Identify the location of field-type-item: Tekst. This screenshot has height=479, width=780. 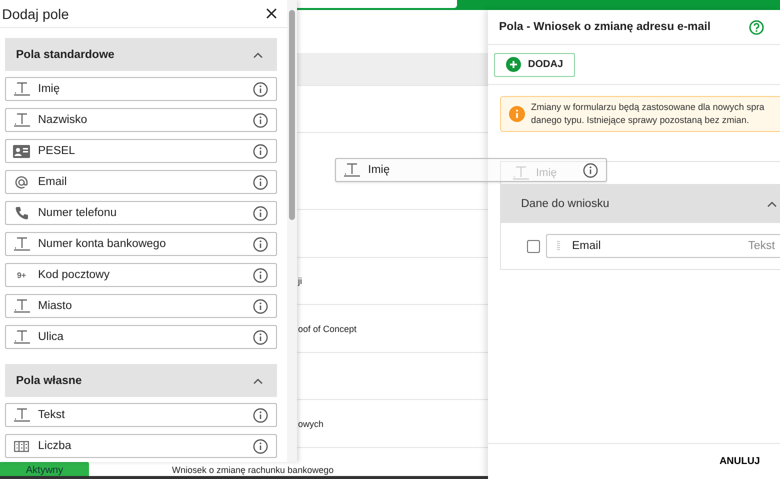
(141, 415).